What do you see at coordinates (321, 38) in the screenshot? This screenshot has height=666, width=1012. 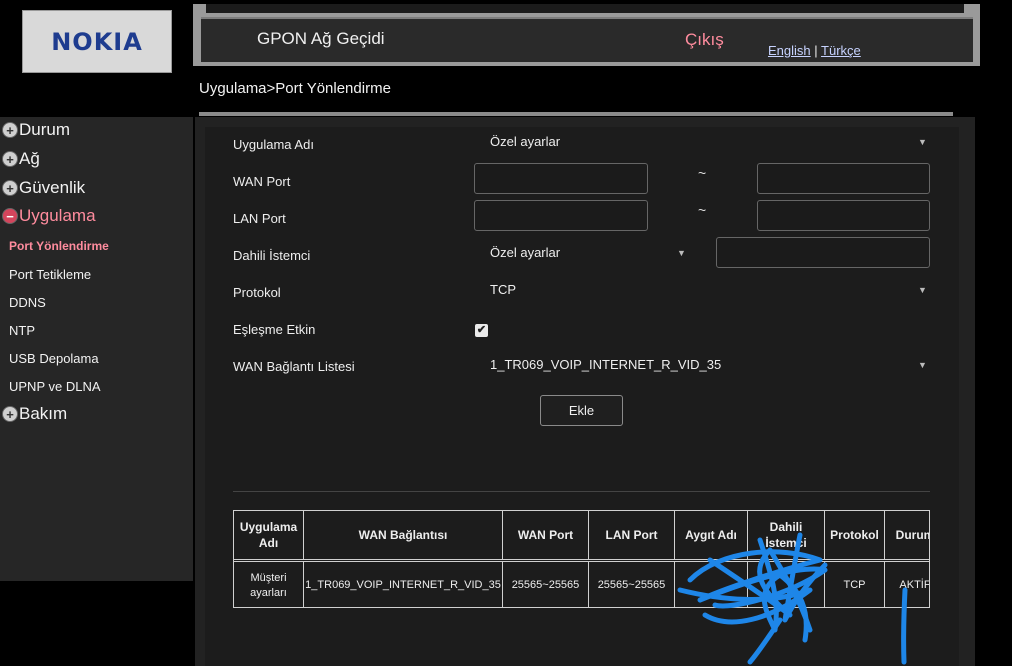 I see `gateway-title: GPON Ağ Geçidi` at bounding box center [321, 38].